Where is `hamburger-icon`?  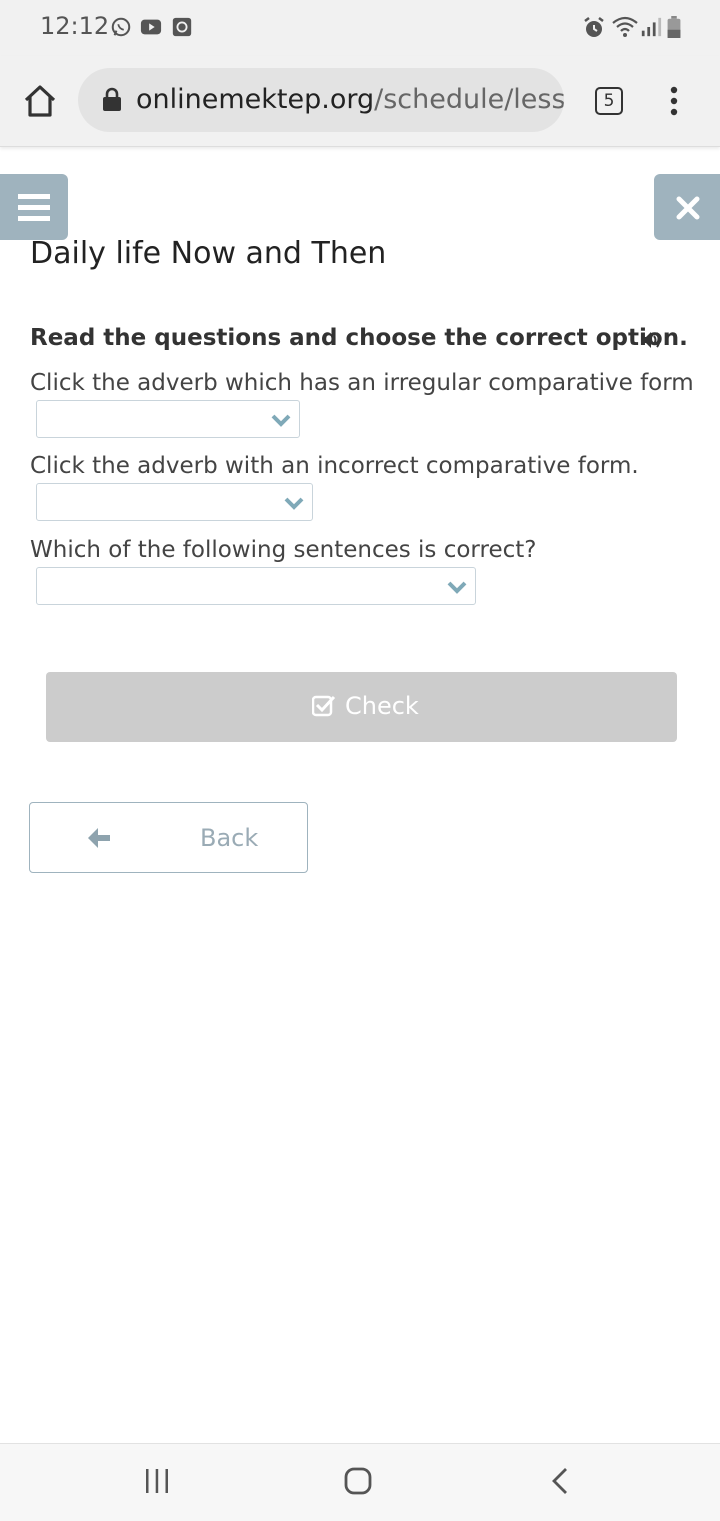
hamburger-icon is located at coordinates (34, 207).